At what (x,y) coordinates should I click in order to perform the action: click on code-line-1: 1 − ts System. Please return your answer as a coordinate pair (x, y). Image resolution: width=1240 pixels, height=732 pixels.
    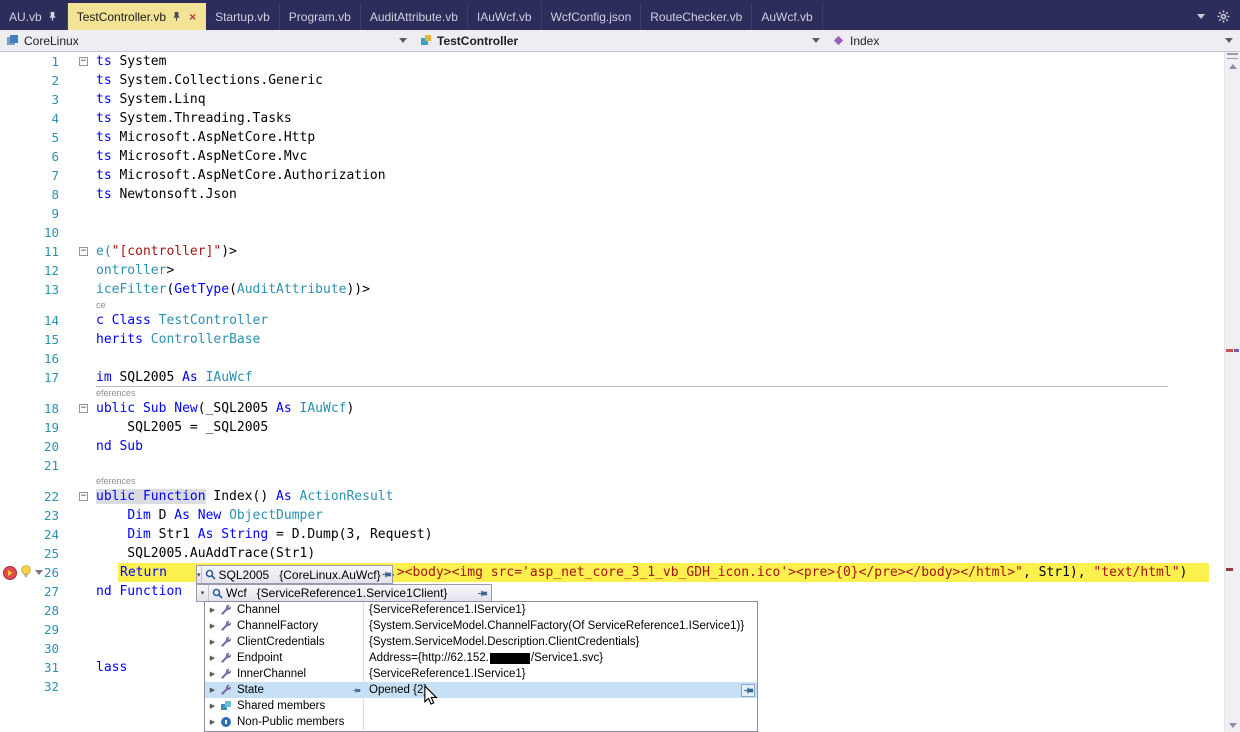
    Looking at the image, I should click on (612, 61).